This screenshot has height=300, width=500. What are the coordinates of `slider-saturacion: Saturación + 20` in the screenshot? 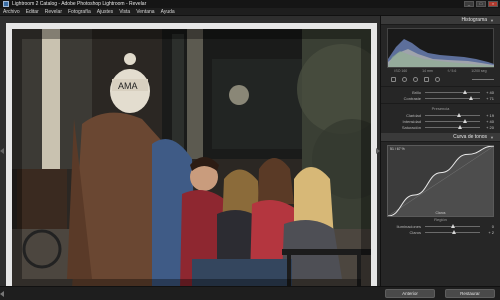 It's located at (440, 127).